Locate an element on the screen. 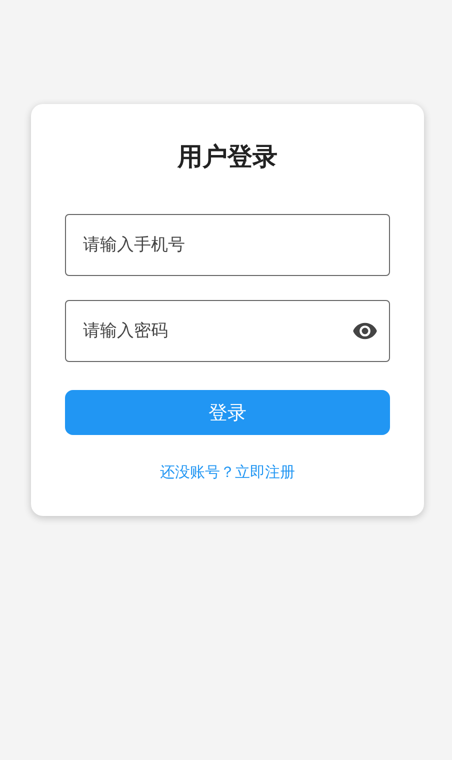 Image resolution: width=452 pixels, height=760 pixels. register-link: 还没账号？立即注册 is located at coordinates (227, 472).